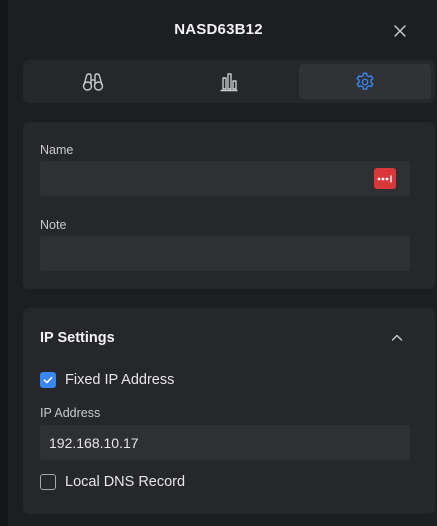  I want to click on note-field, so click(225, 253).